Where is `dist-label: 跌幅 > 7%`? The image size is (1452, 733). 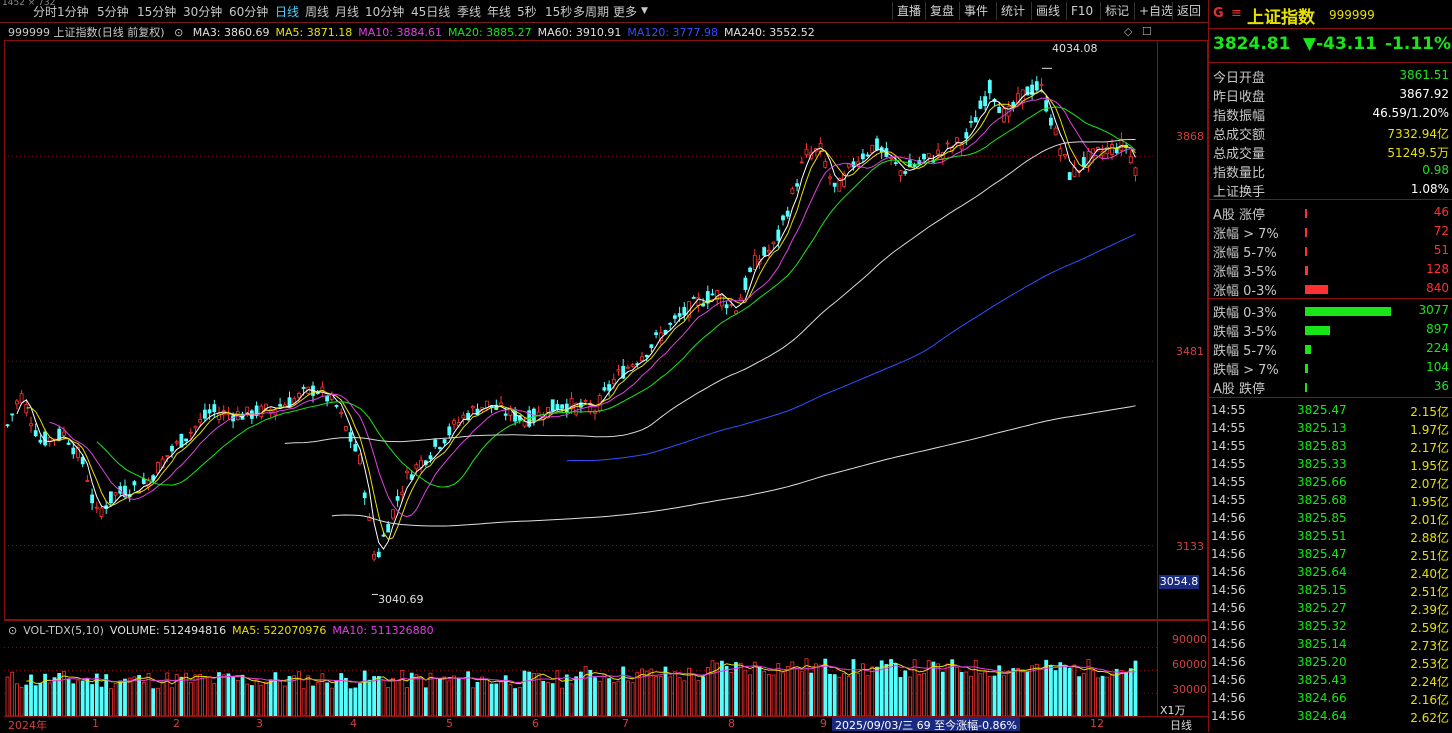 dist-label: 跌幅 > 7% is located at coordinates (1246, 370).